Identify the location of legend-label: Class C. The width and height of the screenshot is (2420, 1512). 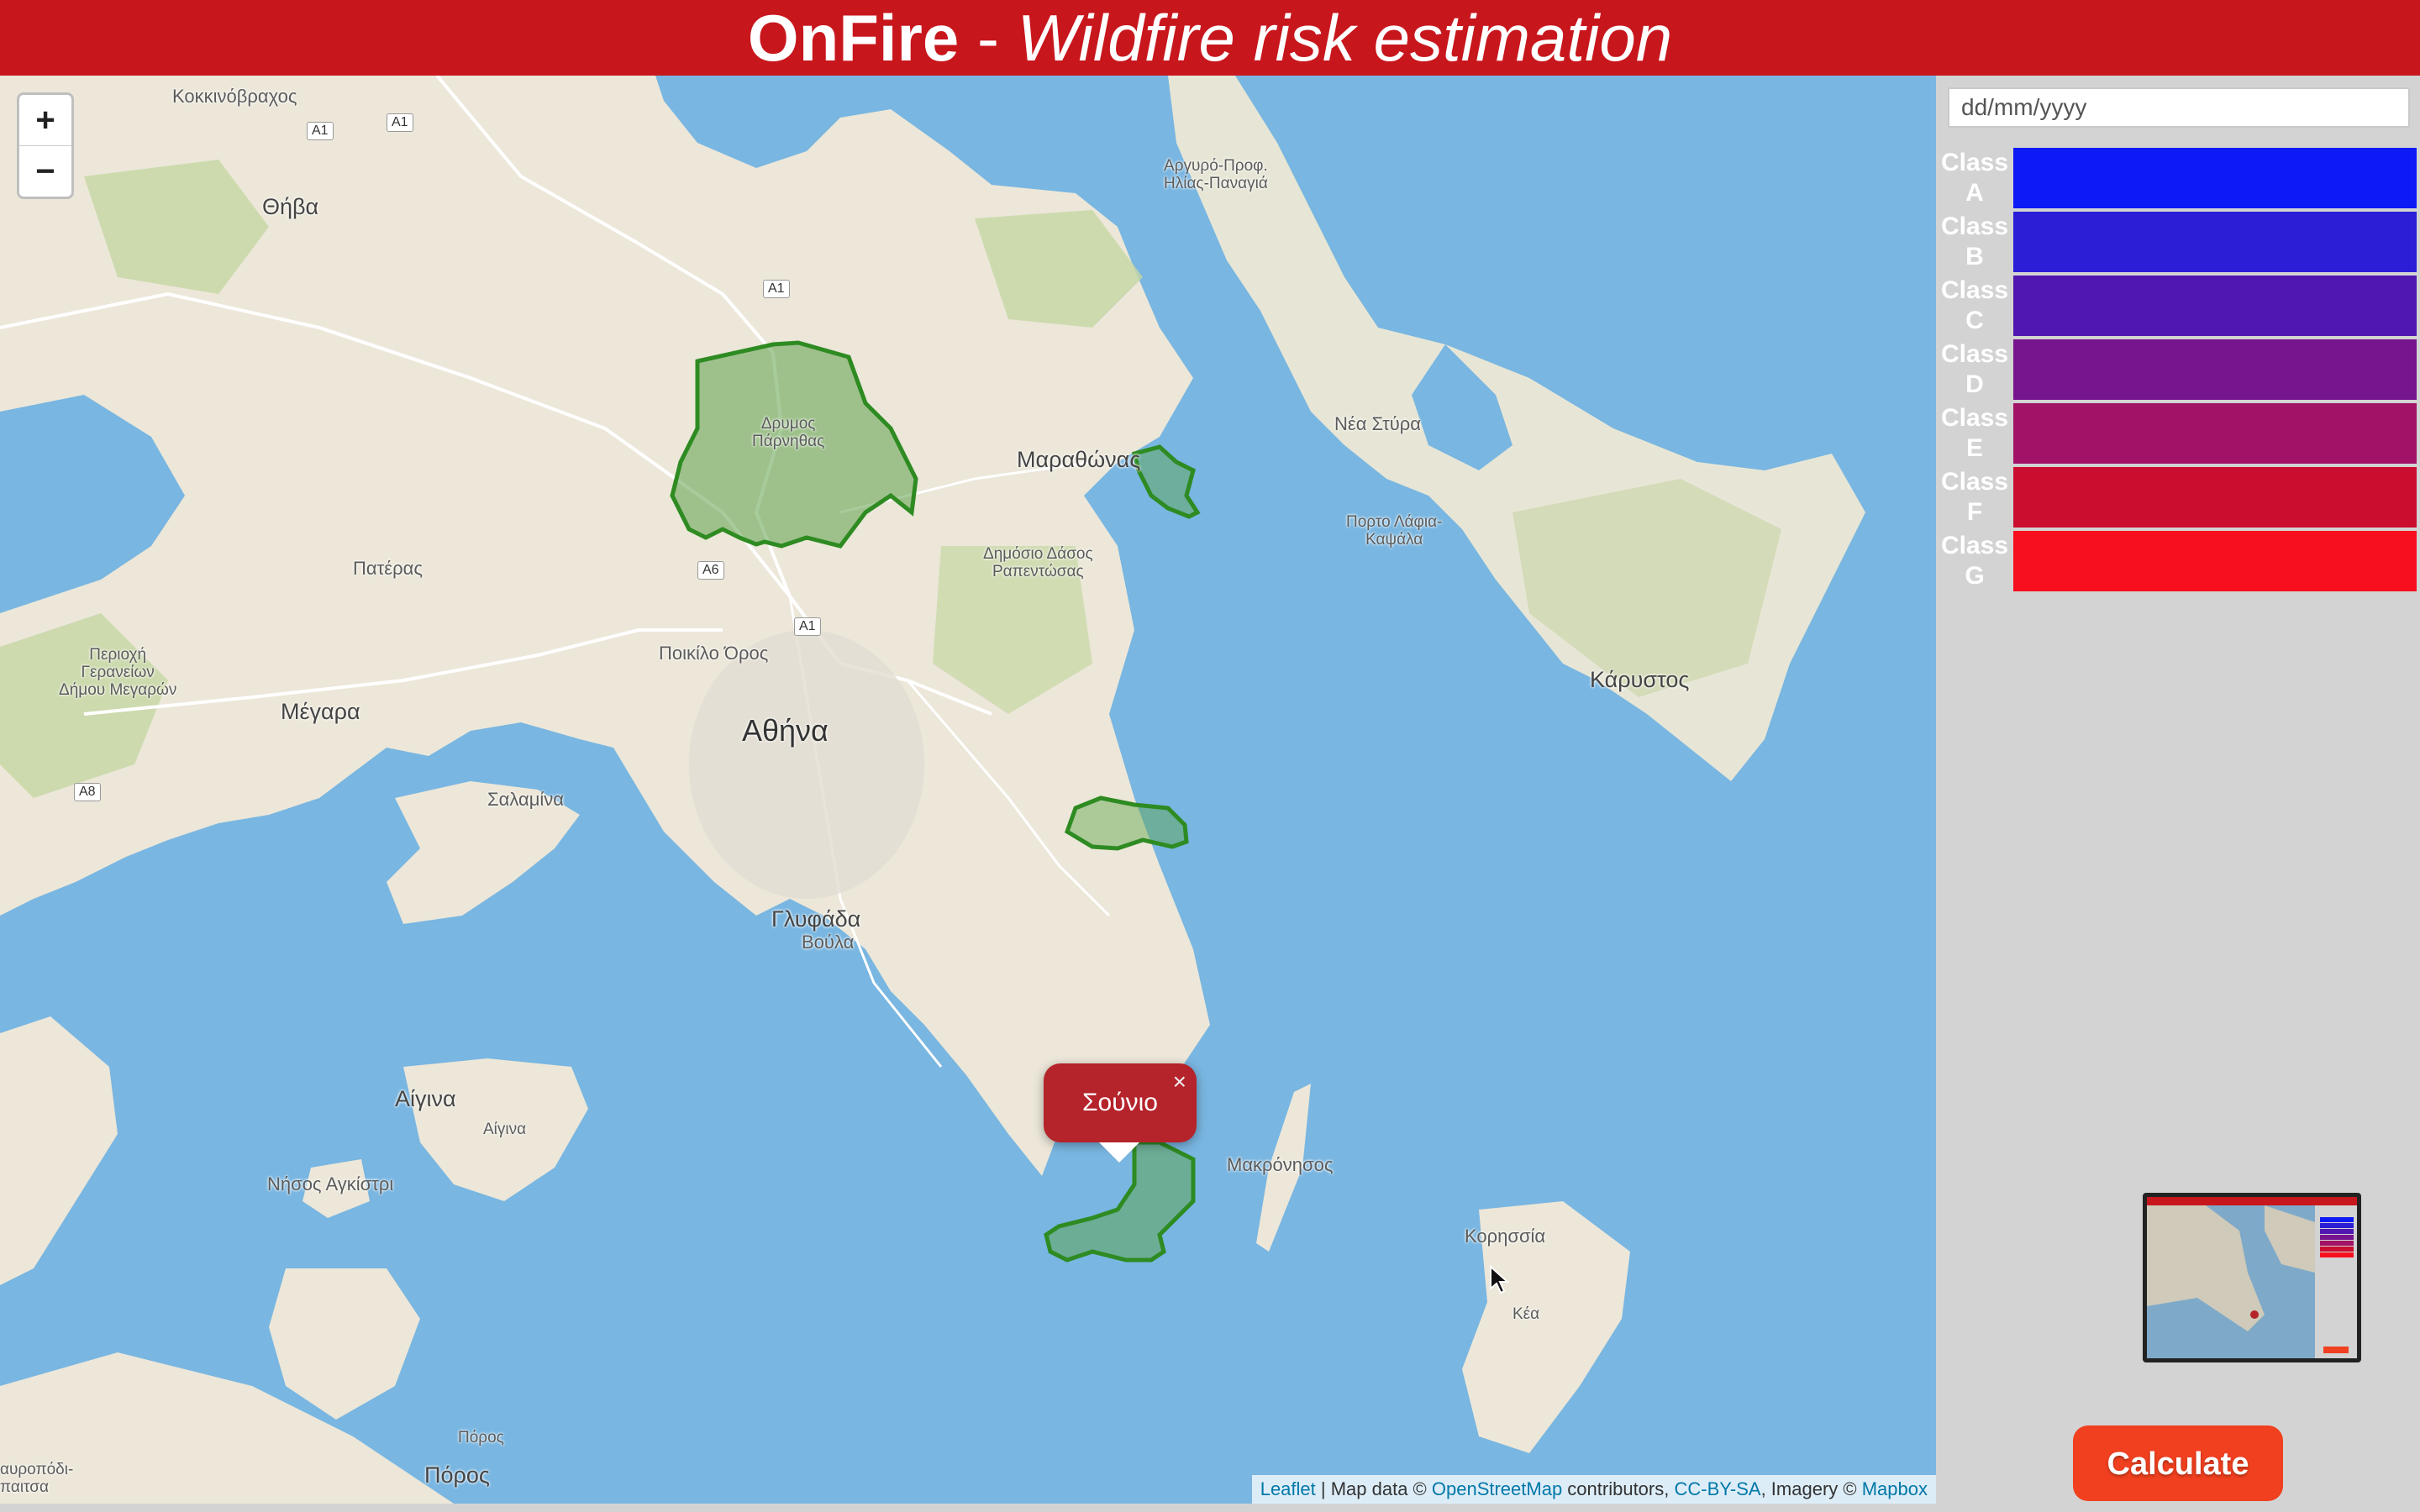
(1975, 305).